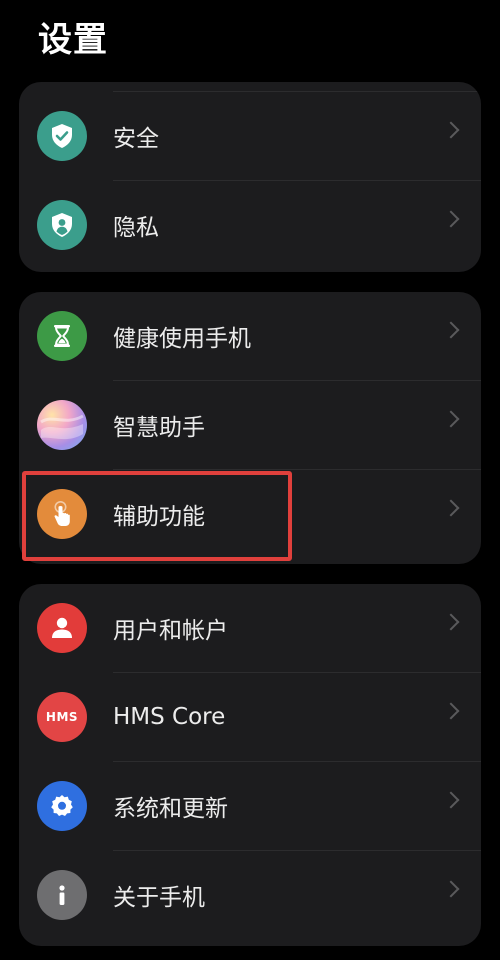 The image size is (500, 960). What do you see at coordinates (159, 898) in the screenshot?
I see `settings-item-label: 关于手机` at bounding box center [159, 898].